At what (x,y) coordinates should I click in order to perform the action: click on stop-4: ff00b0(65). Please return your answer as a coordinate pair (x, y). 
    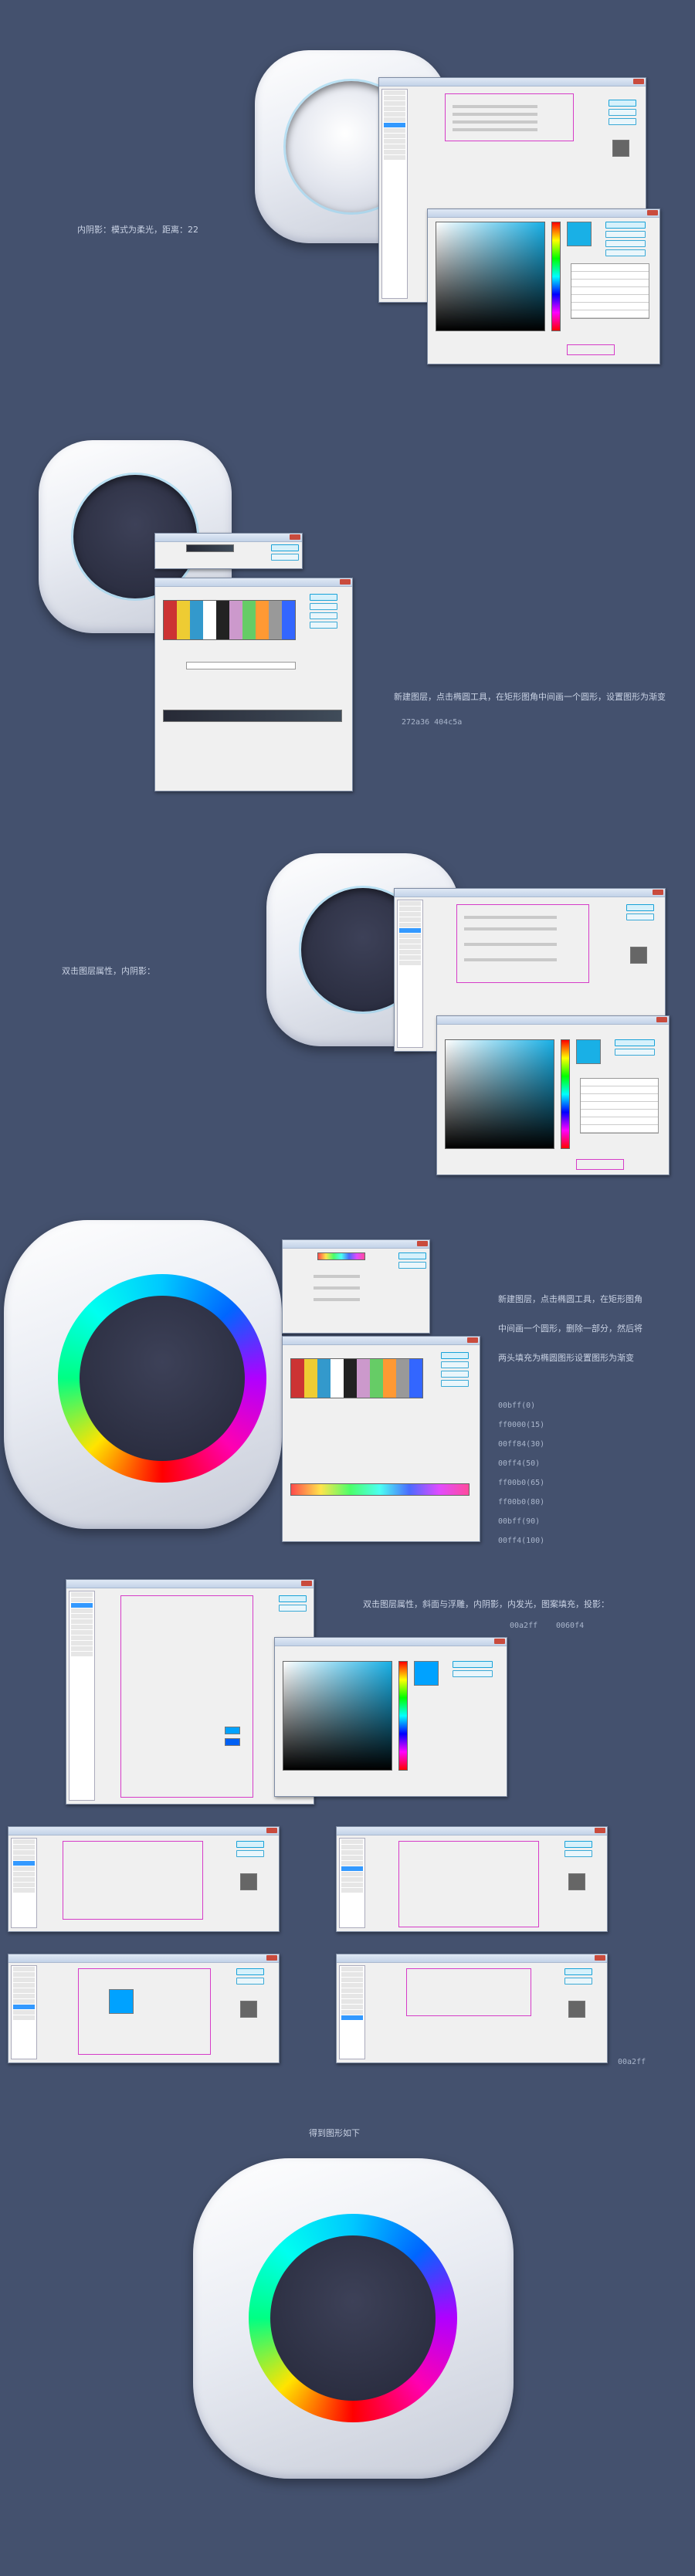
    Looking at the image, I should click on (521, 1483).